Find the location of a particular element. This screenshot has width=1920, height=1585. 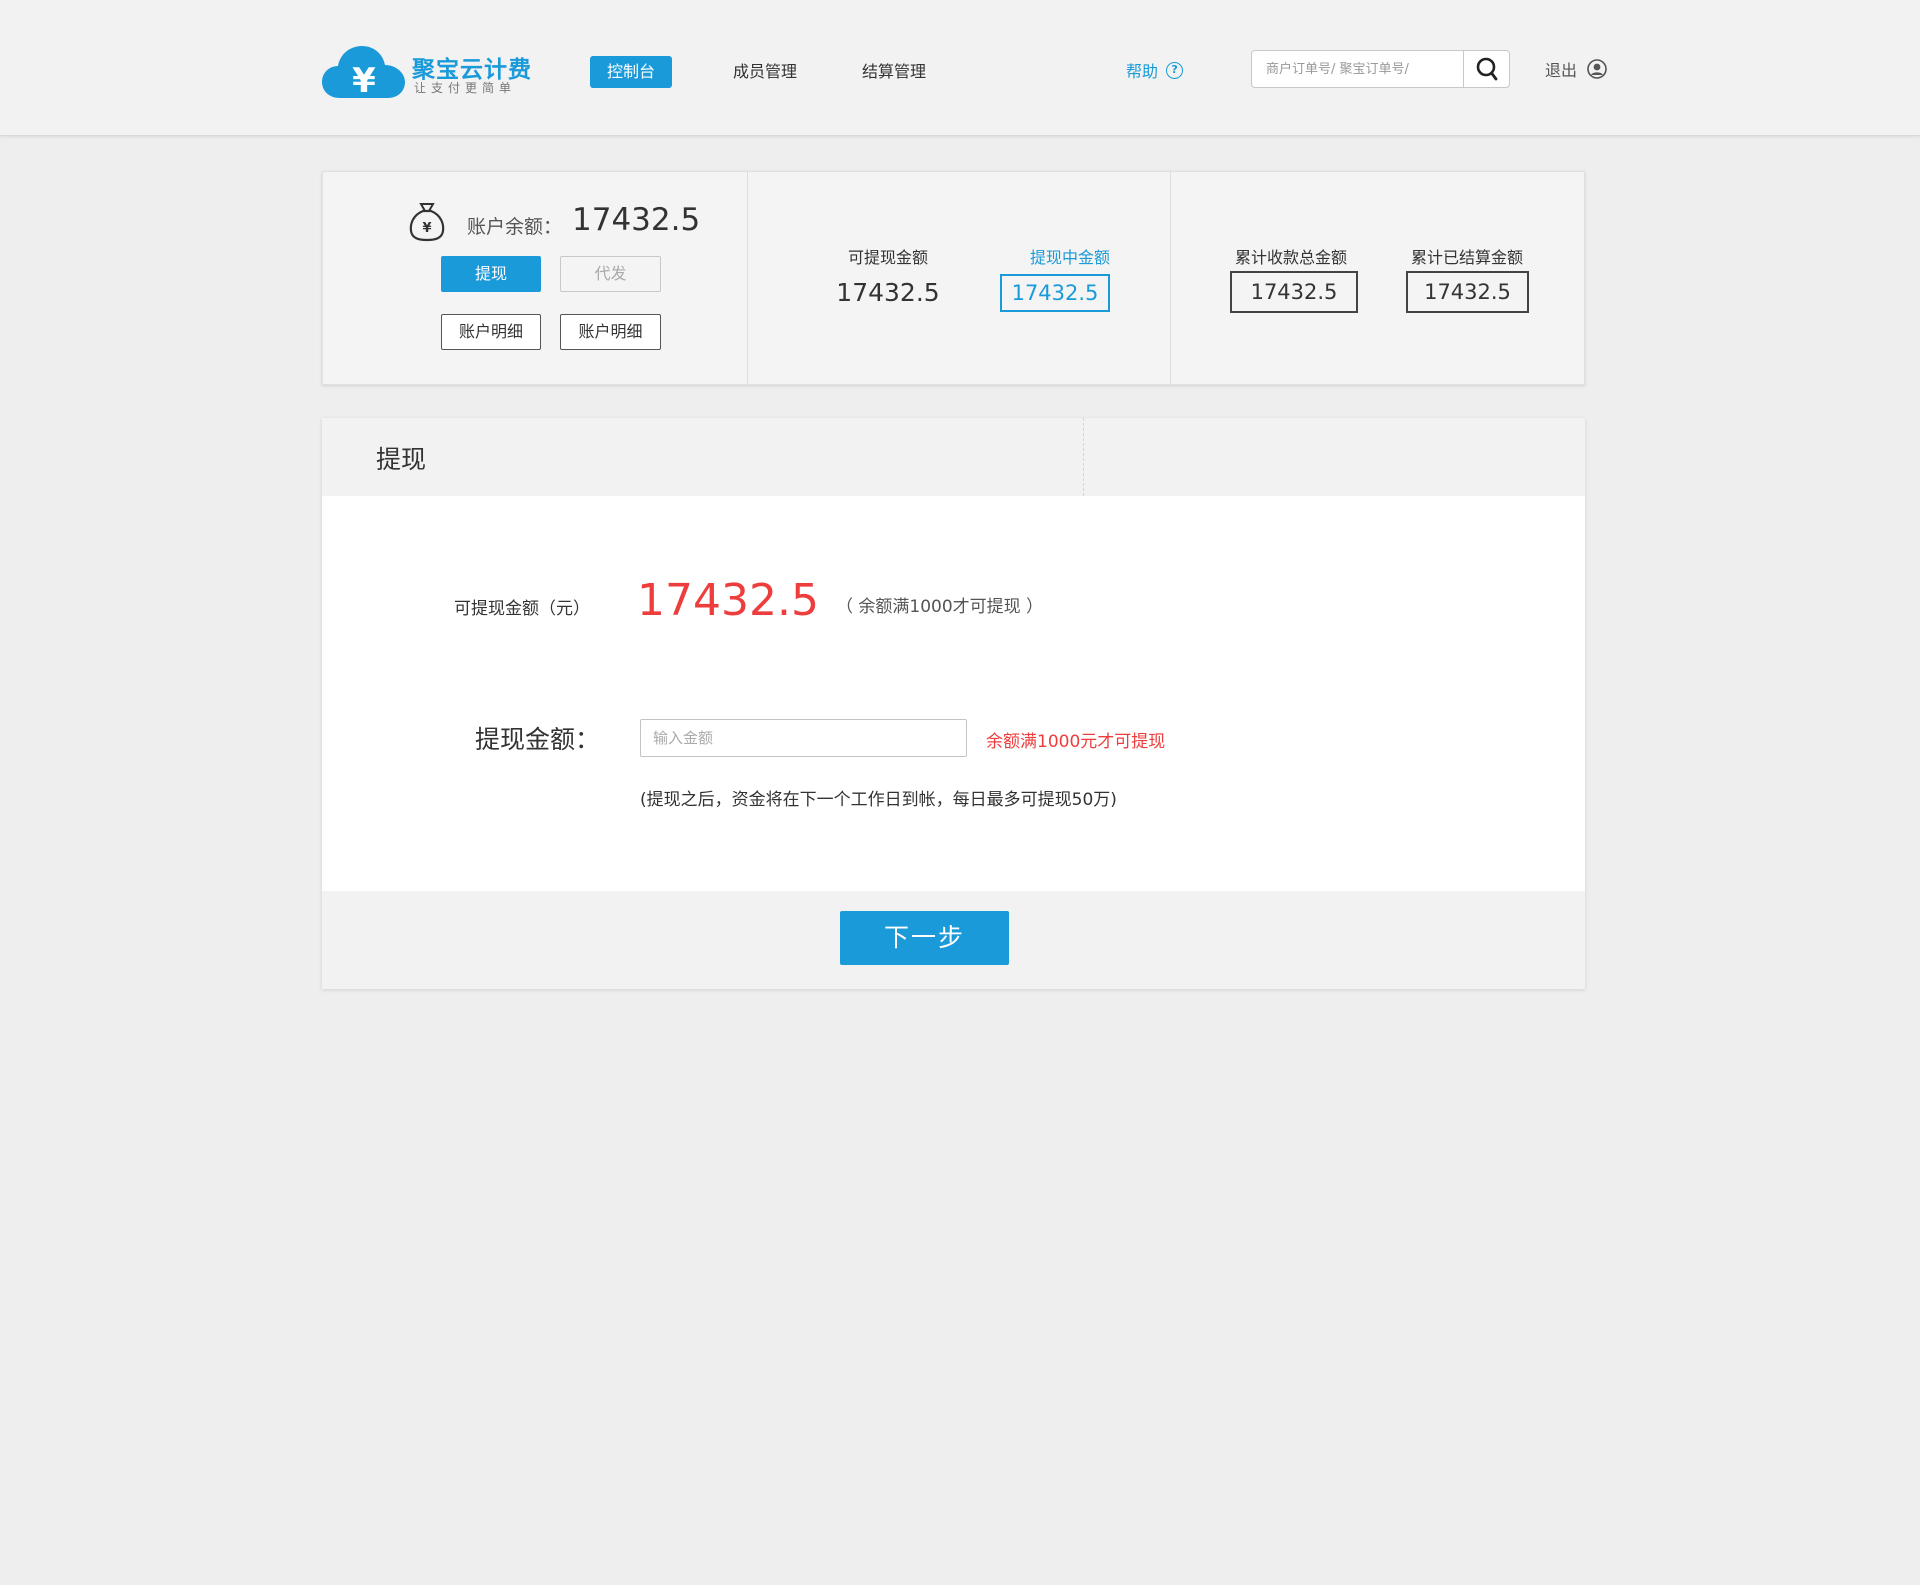

panel-footer: 下一步 is located at coordinates (953, 940).